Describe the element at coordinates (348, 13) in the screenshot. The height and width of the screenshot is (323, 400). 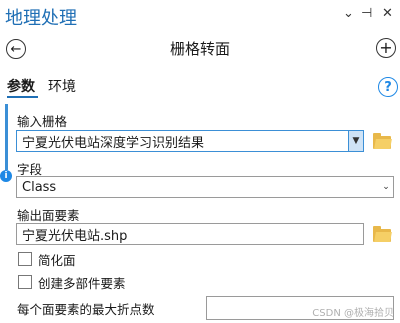
I see `options-menu-icon: ⌄` at that location.